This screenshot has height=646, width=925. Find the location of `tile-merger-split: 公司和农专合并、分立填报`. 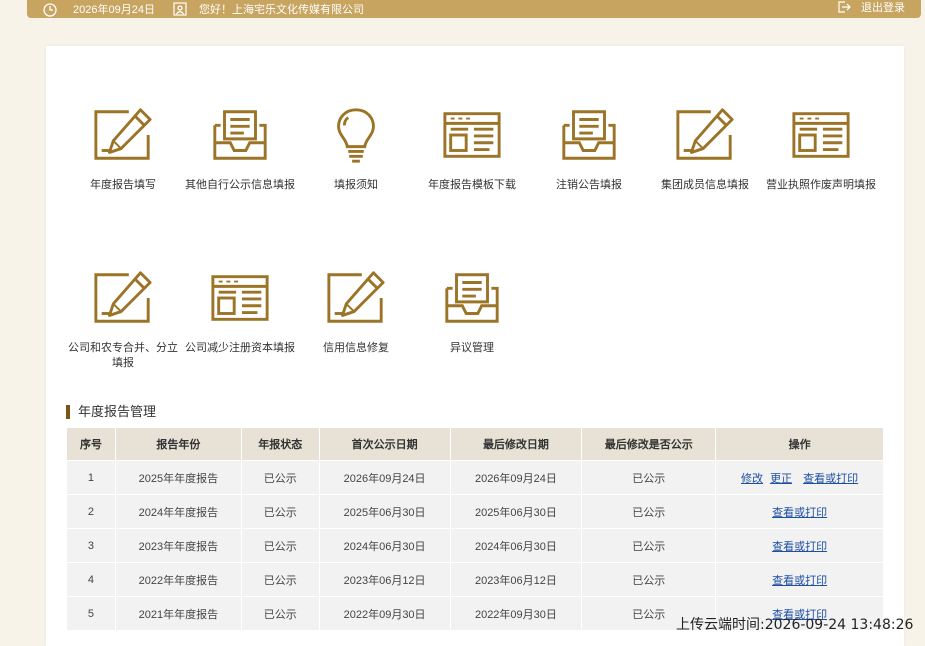

tile-merger-split: 公司和农专合并、分立填报 is located at coordinates (123, 317).